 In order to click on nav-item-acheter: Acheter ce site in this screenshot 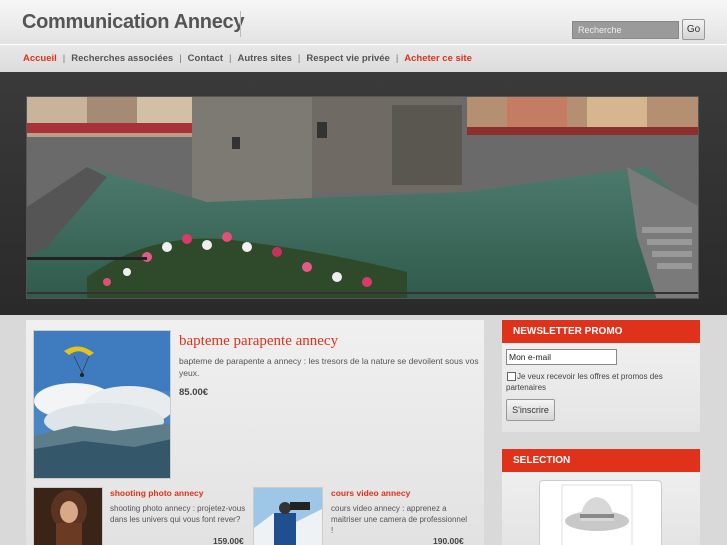, I will do `click(438, 58)`.